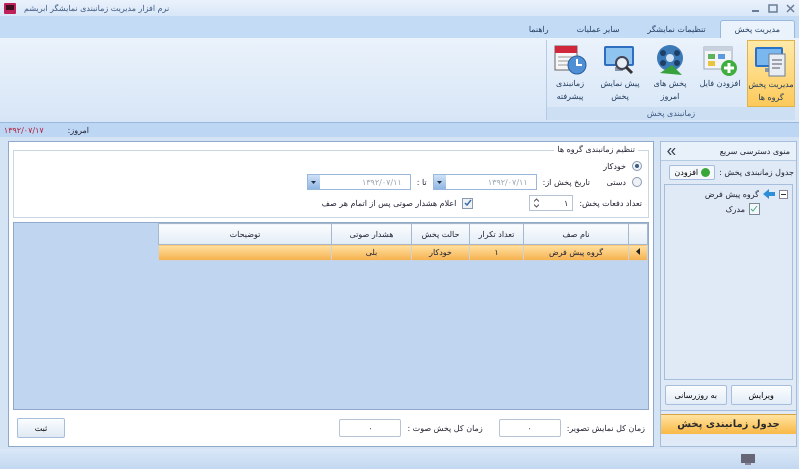 Image resolution: width=799 pixels, height=469 pixels. What do you see at coordinates (403, 252) in the screenshot?
I see `table-row: گروه پیش فرض ۱ خودکار بلی` at bounding box center [403, 252].